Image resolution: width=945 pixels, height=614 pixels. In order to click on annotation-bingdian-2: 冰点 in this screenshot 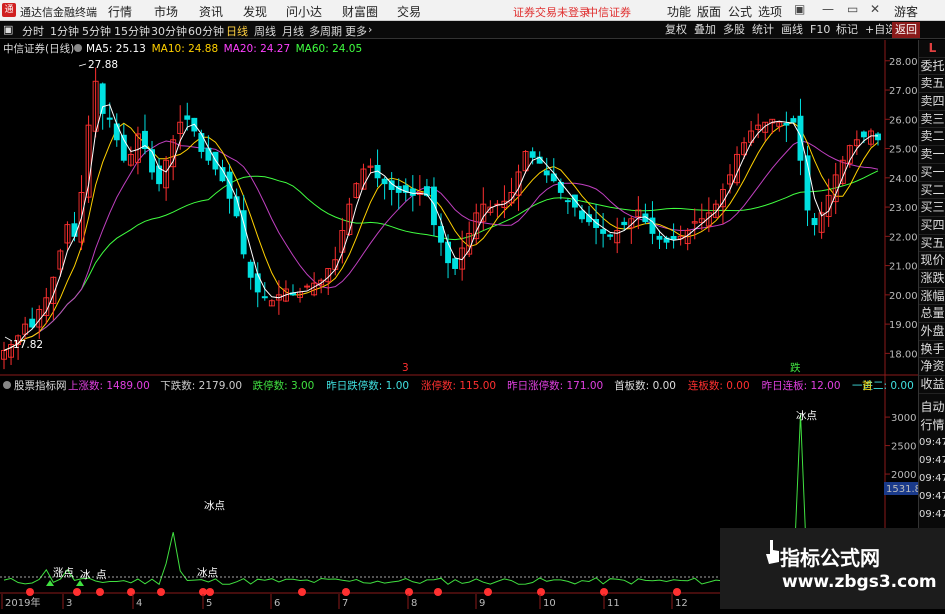, I will do `click(207, 572)`.